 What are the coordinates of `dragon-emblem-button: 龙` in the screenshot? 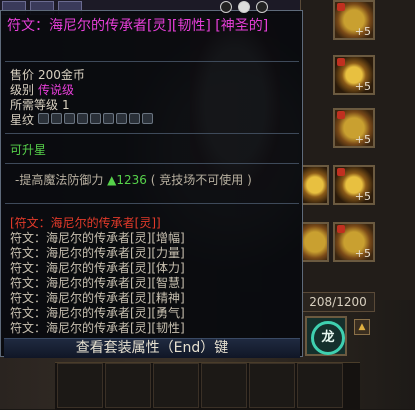 It's located at (326, 336).